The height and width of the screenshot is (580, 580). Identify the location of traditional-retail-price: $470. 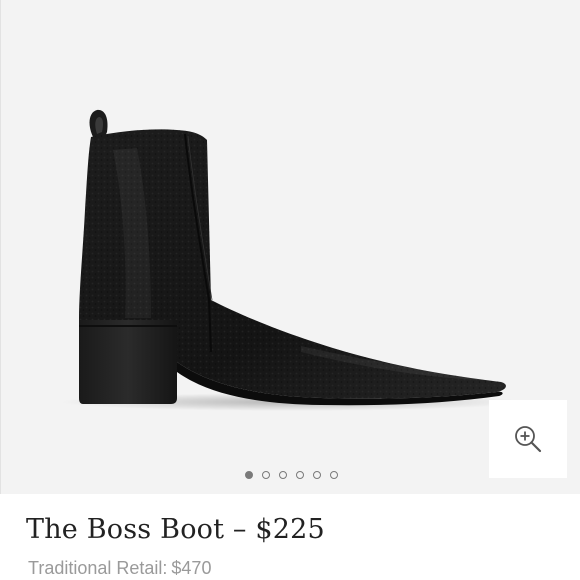
(191, 568).